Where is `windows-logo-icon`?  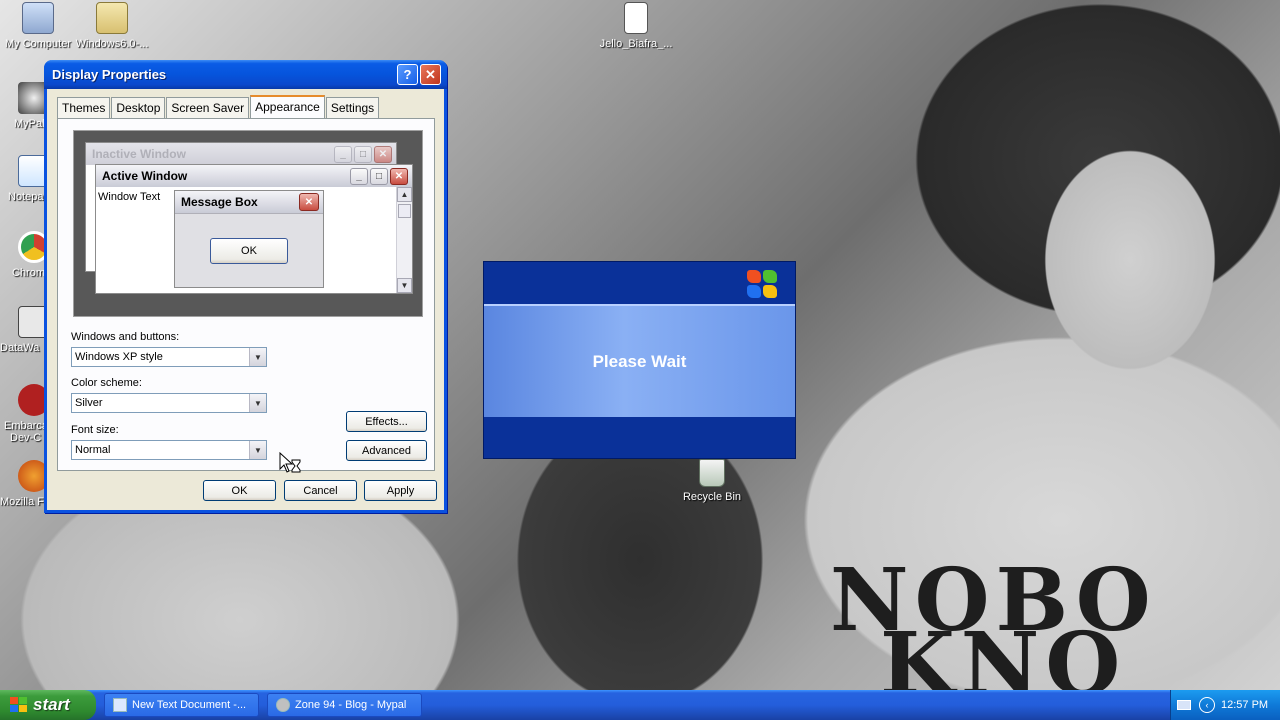 windows-logo-icon is located at coordinates (763, 285).